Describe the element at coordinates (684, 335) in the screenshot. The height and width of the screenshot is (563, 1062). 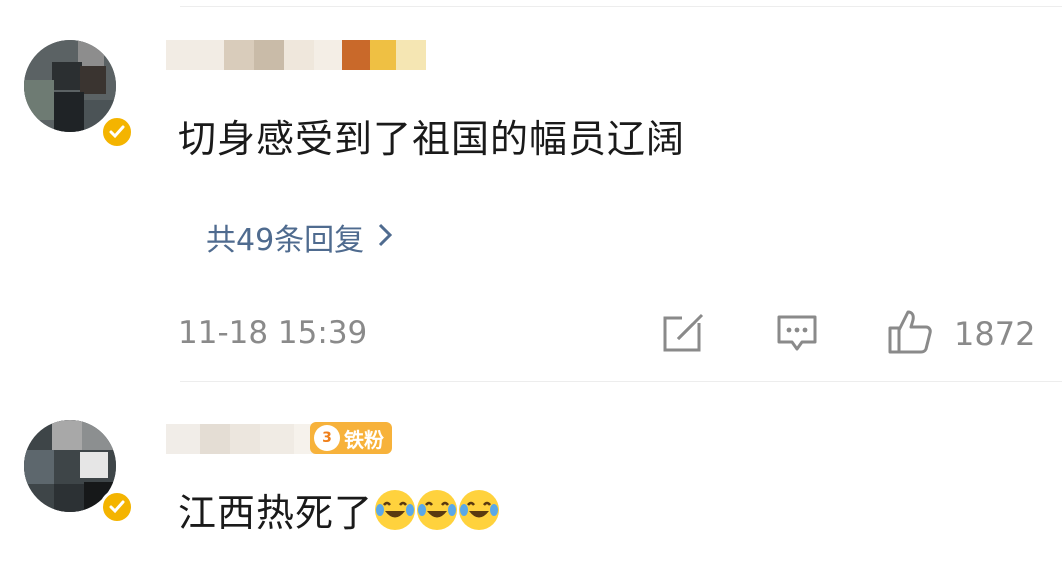
I see `share-icon` at that location.